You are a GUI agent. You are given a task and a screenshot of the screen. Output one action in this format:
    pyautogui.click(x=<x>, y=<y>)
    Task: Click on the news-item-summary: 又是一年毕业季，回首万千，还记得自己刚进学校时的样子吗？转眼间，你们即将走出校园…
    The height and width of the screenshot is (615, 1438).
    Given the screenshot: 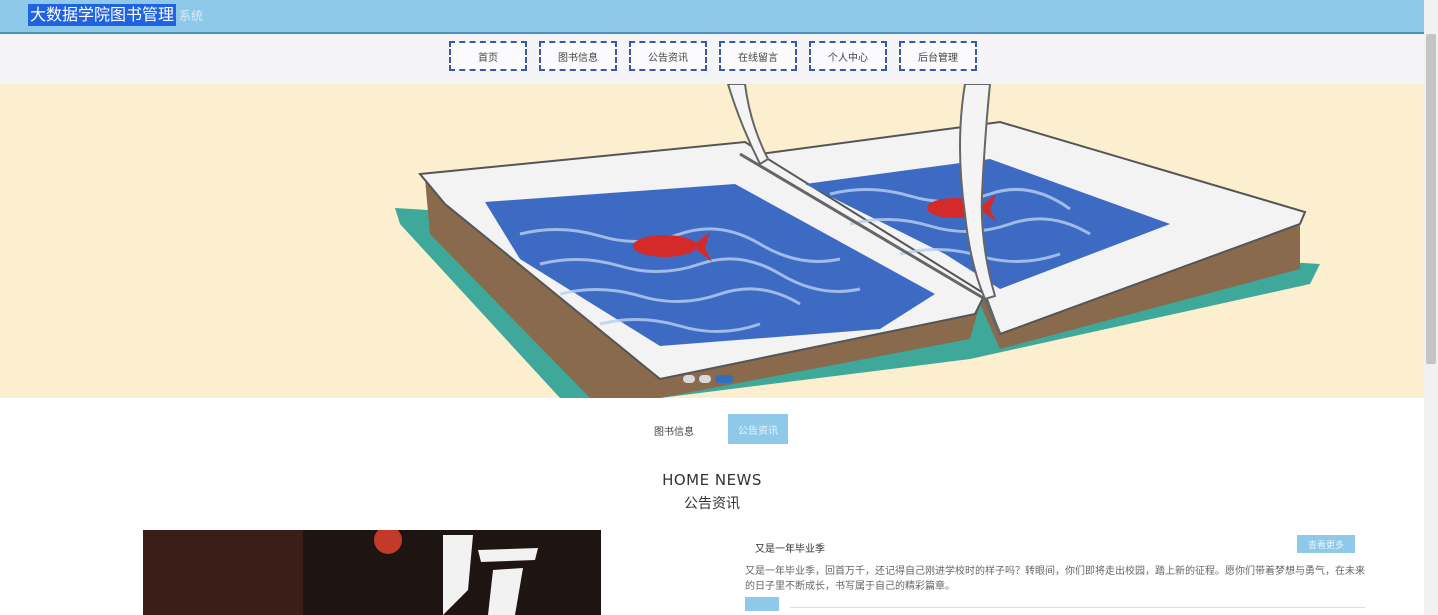 What is the action you would take?
    pyautogui.click(x=1055, y=579)
    